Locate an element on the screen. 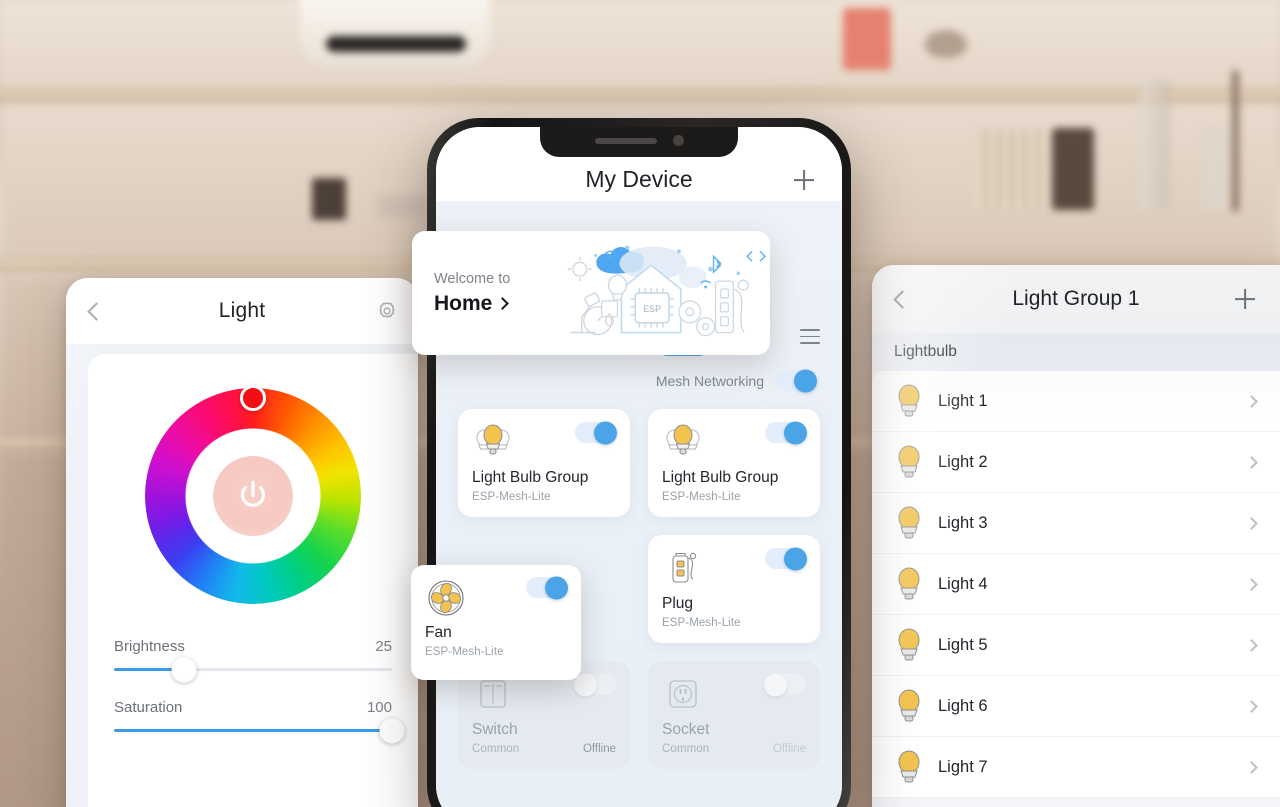  bulb-group-icon is located at coordinates (683, 442).